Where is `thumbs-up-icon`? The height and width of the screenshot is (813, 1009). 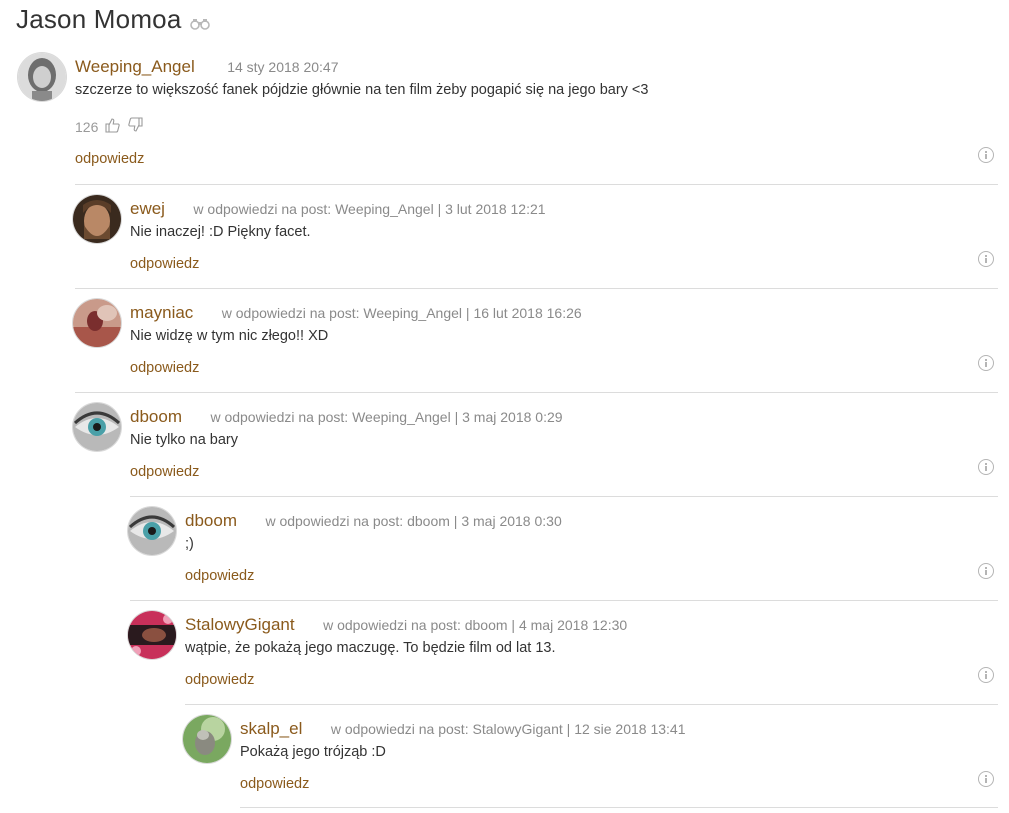
thumbs-up-icon is located at coordinates (112, 126).